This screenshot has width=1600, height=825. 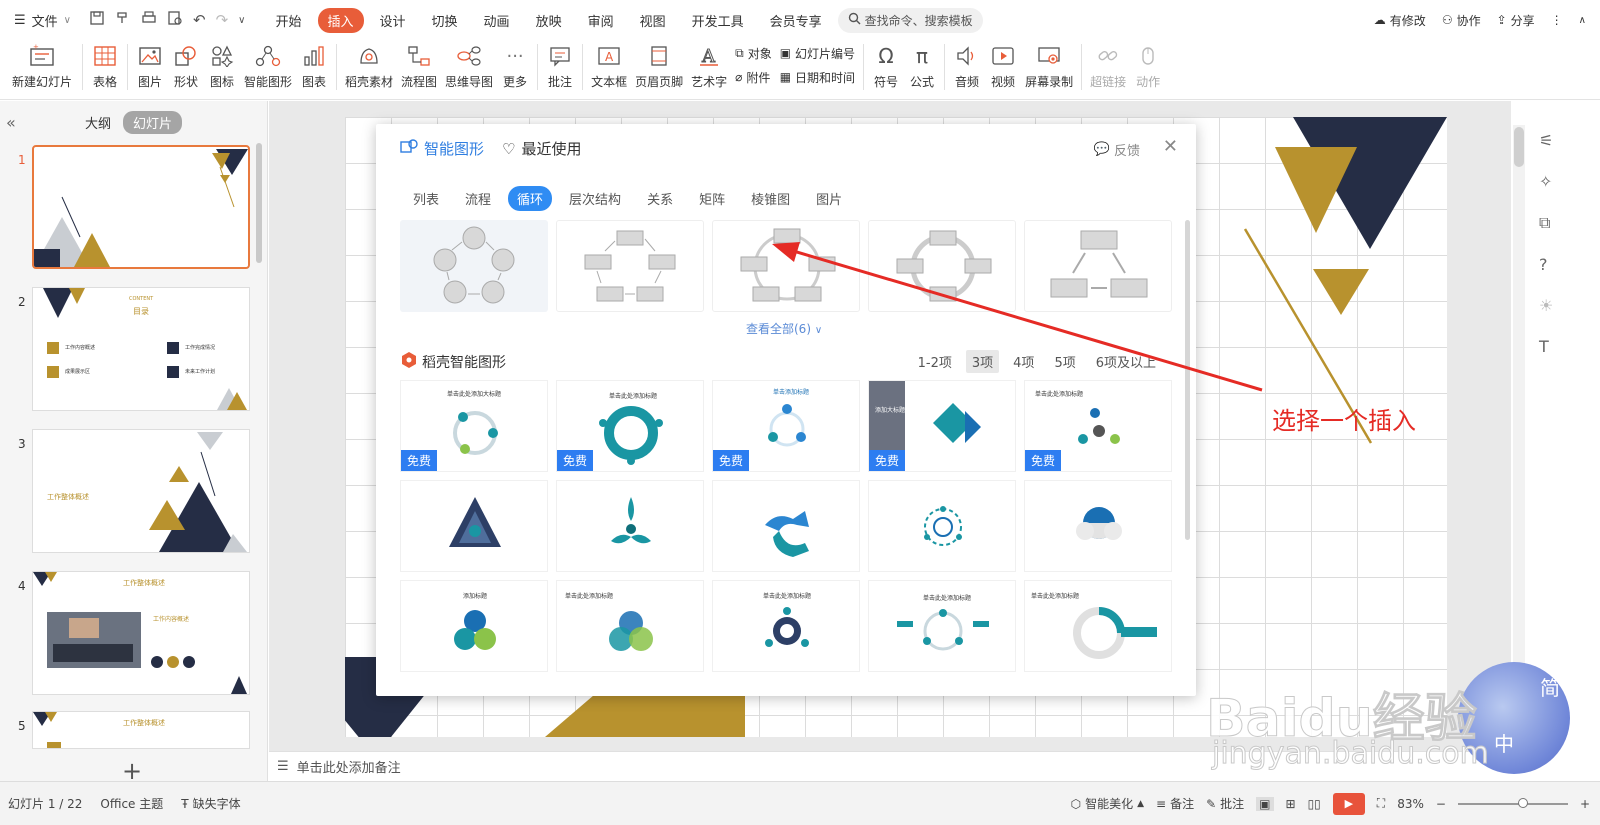 What do you see at coordinates (1314, 804) in the screenshot?
I see `reading-view-icon: ▯▯` at bounding box center [1314, 804].